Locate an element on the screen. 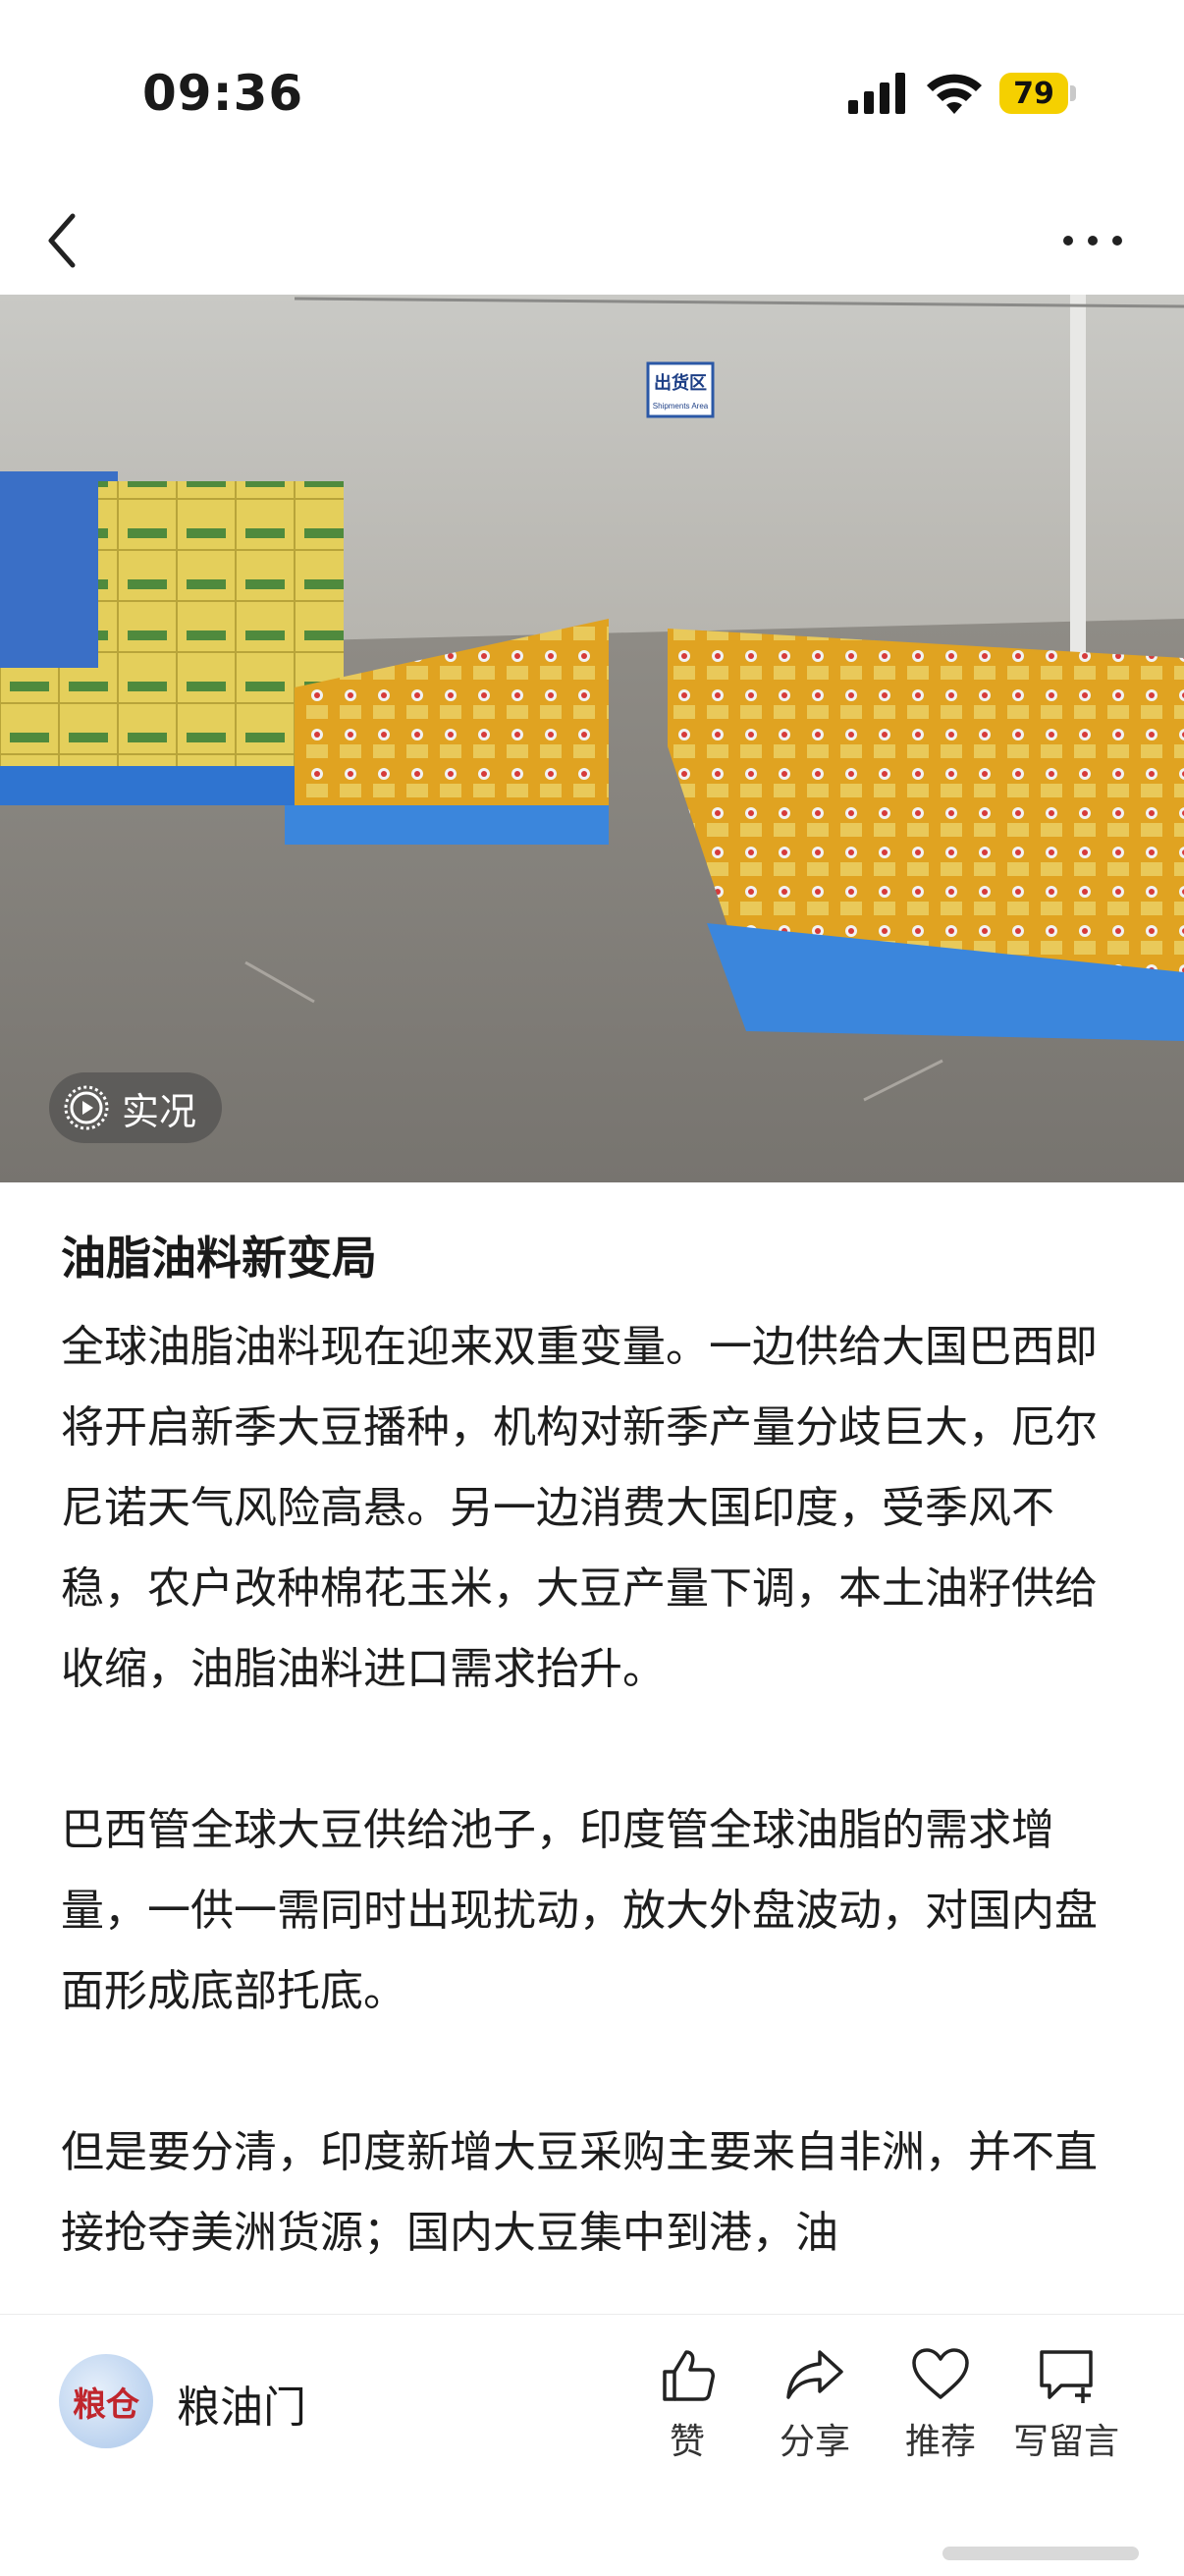 The image size is (1184, 2576). like-label: 赞 is located at coordinates (687, 2442).